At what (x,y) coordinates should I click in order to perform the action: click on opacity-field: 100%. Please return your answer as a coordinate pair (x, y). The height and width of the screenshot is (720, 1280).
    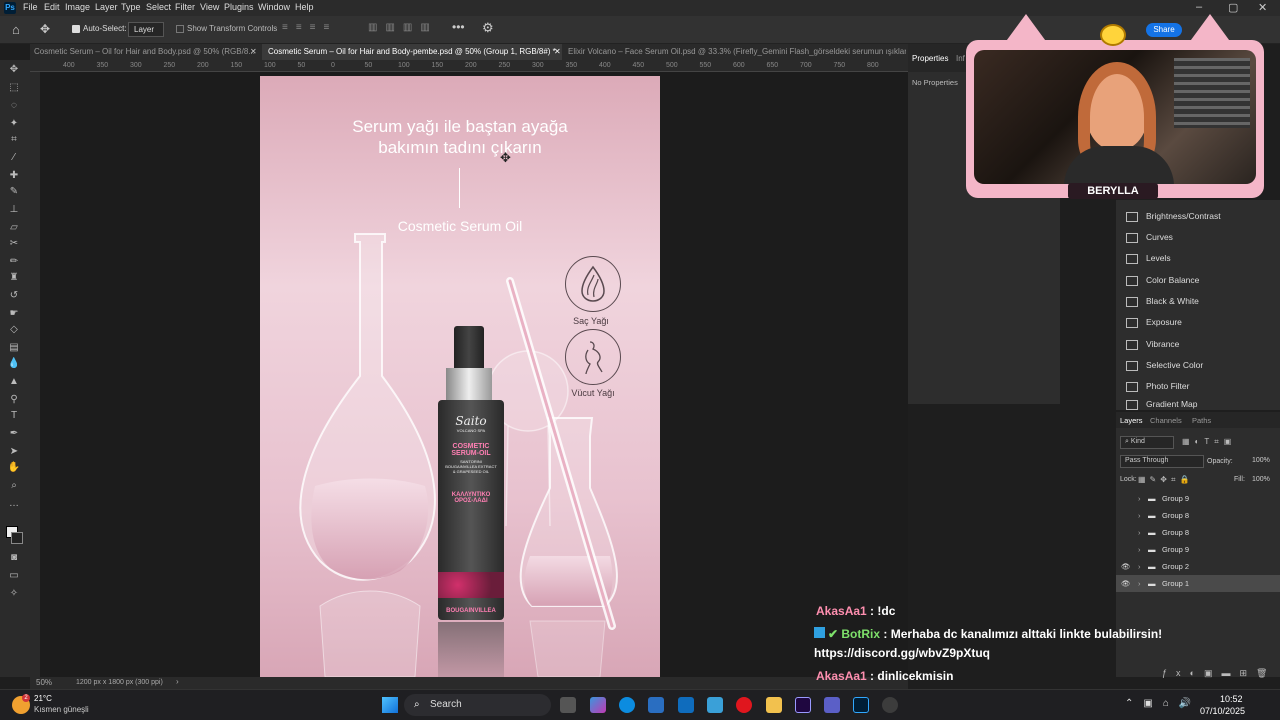
    Looking at the image, I should click on (1262, 461).